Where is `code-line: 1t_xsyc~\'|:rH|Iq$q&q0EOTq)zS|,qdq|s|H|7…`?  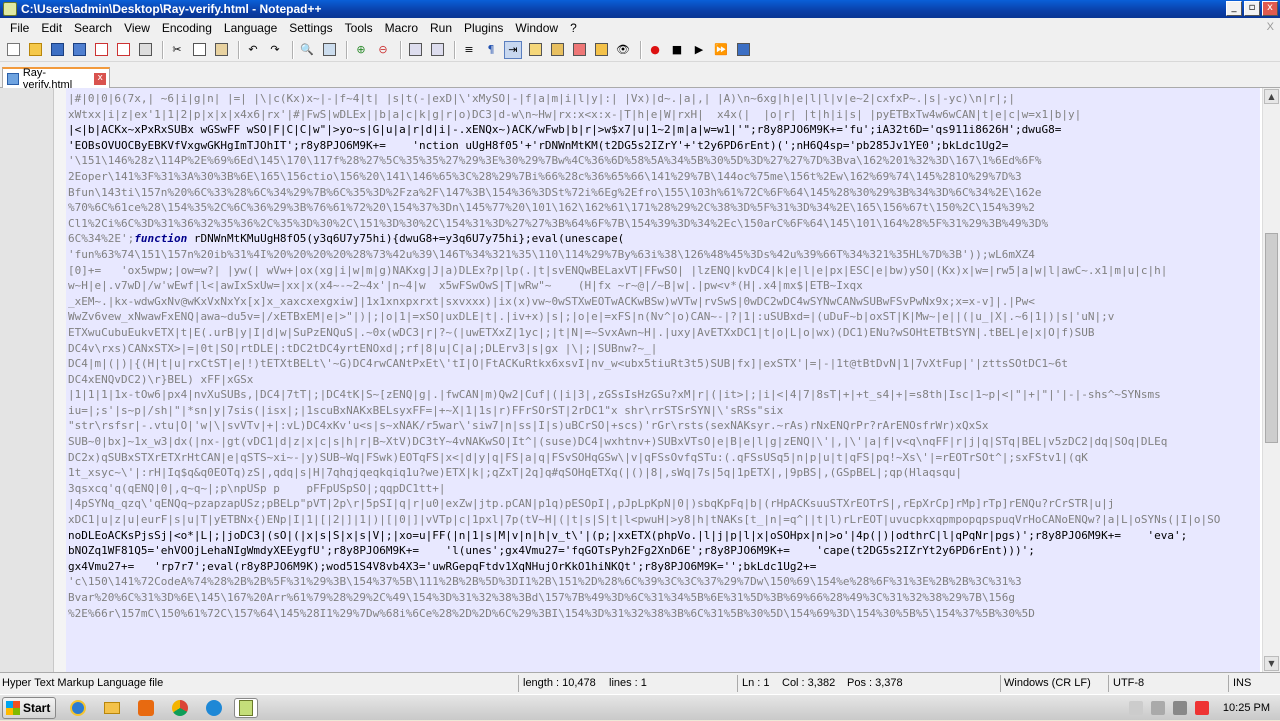 code-line: 1t_xsyc~\'|:rH|Iq$q&q0EOTq)zS|,qdq|s|H|7… is located at coordinates (664, 473).